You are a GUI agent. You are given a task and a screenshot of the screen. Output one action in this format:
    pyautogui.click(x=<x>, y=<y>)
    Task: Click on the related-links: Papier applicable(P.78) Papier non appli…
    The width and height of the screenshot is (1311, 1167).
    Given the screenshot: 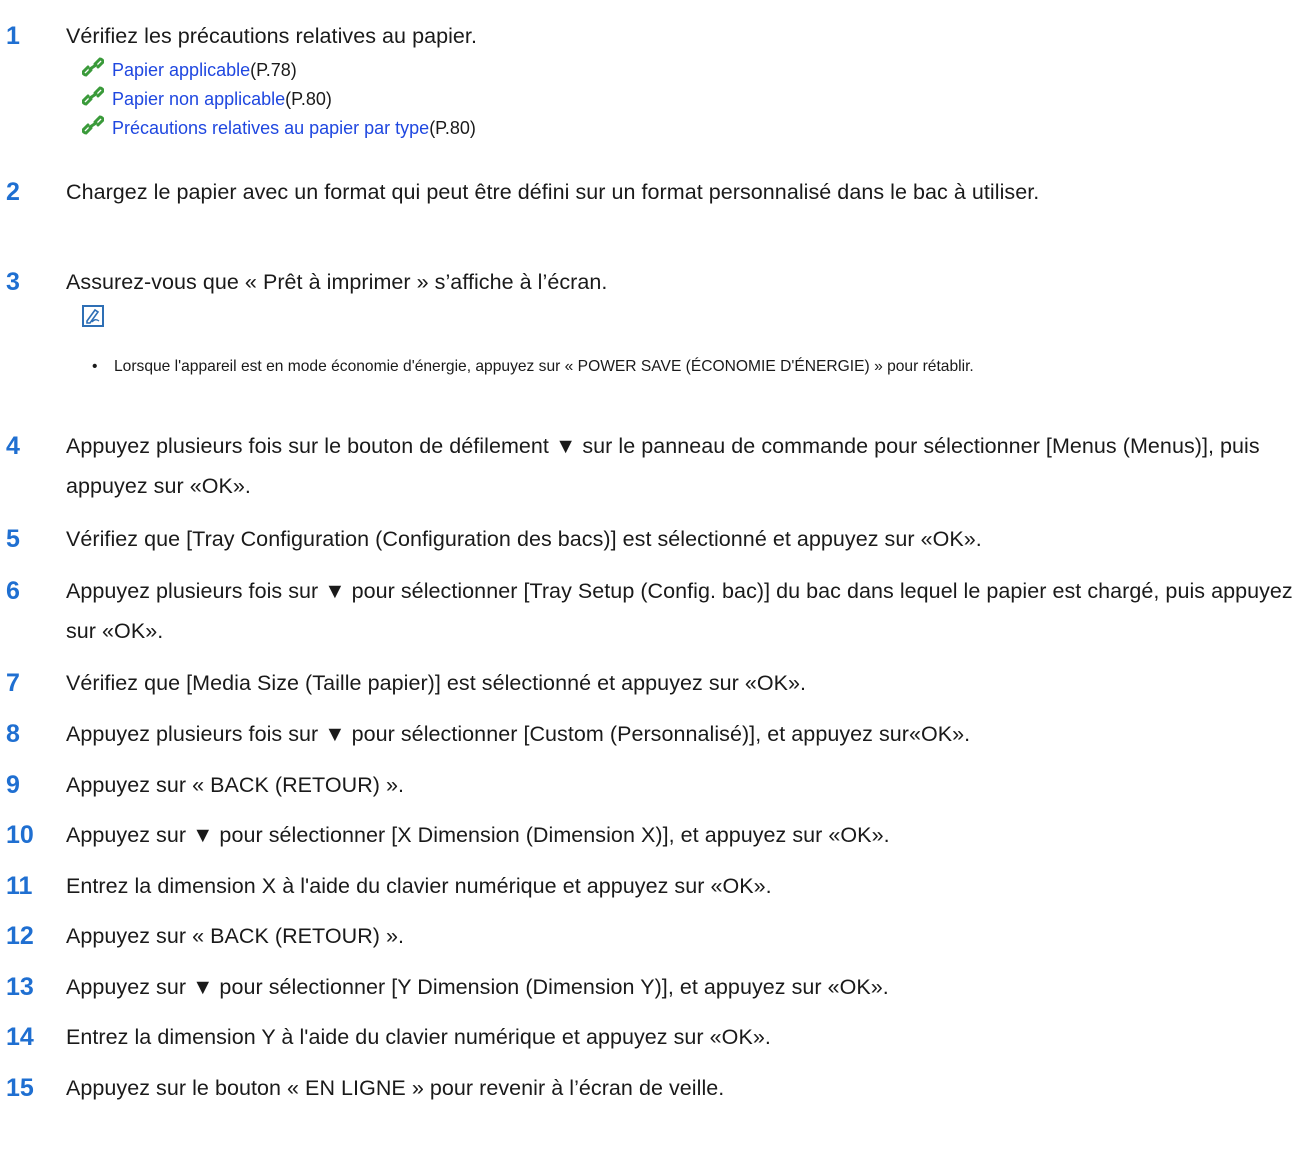 What is the action you would take?
    pyautogui.click(x=278, y=100)
    